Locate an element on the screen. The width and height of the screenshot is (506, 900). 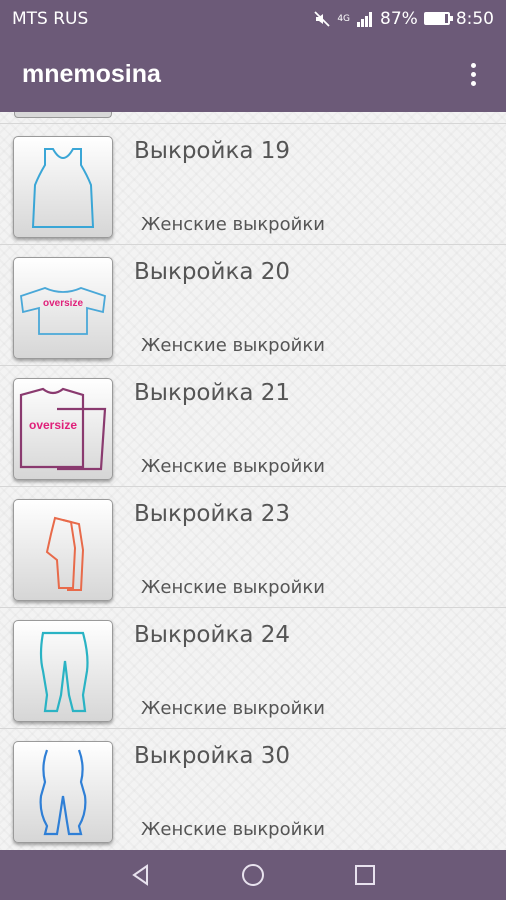
carrier-label: MTS RUS is located at coordinates (50, 18).